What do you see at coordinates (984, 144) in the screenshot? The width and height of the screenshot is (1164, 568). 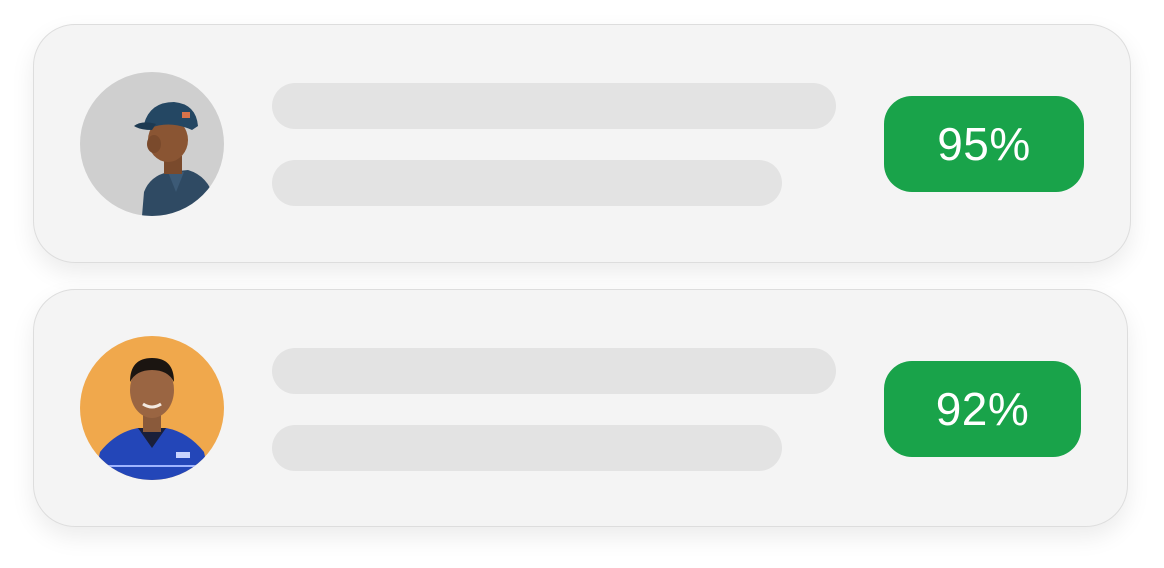 I see `match-score-badge: 95%` at bounding box center [984, 144].